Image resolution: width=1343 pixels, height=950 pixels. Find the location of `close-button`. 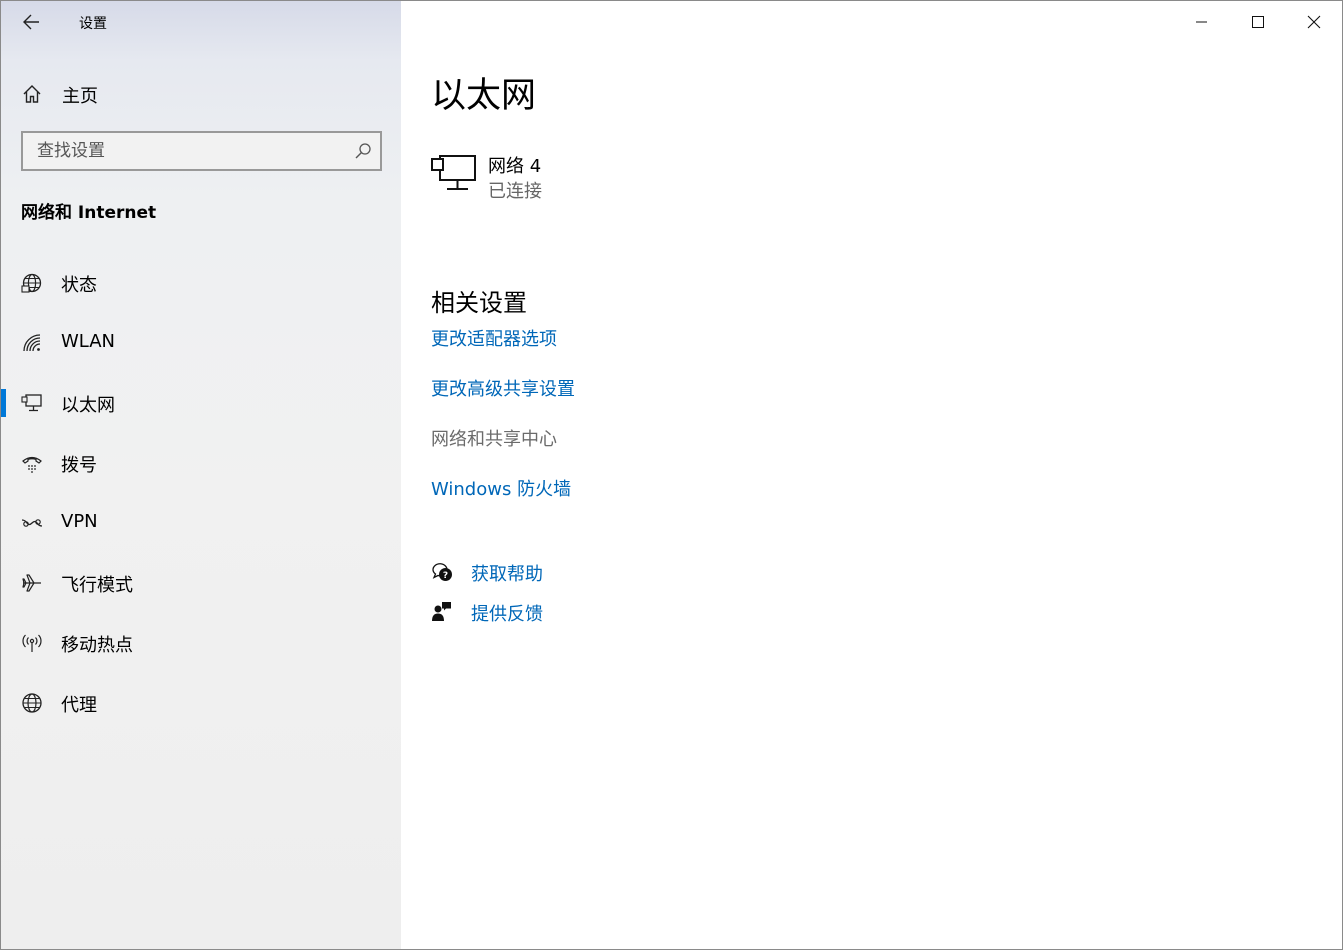

close-button is located at coordinates (1314, 22).